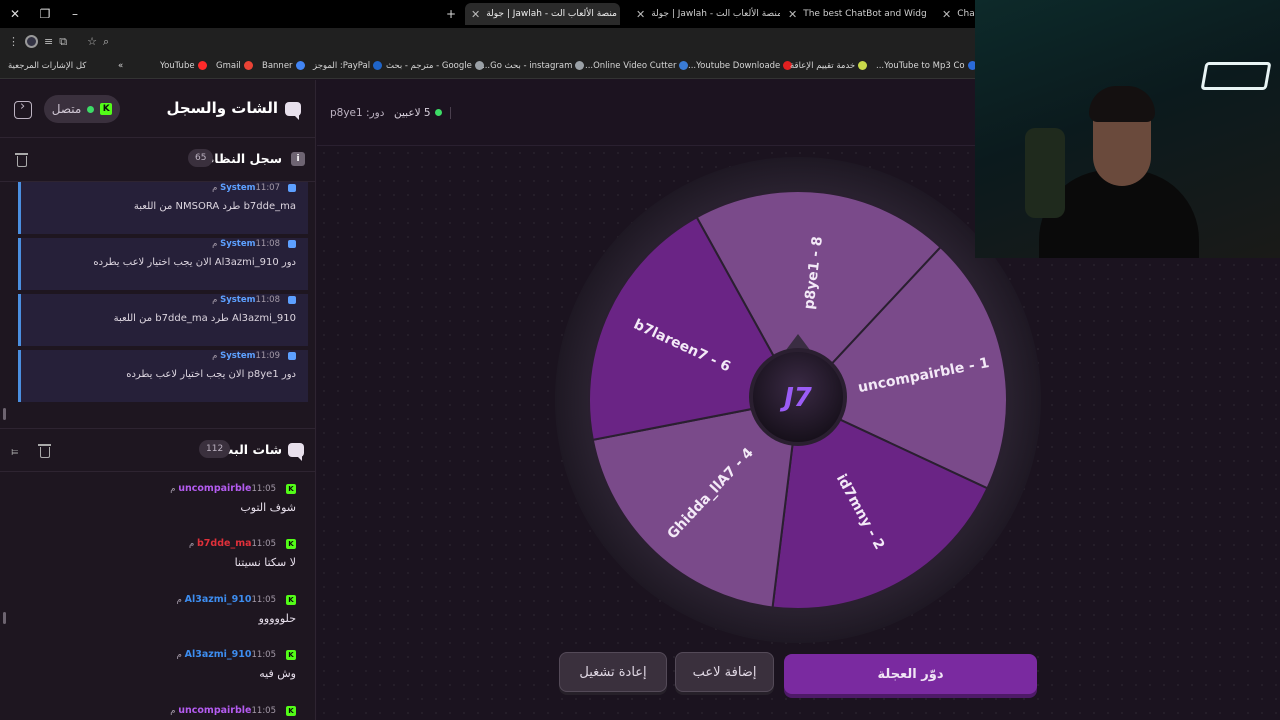 The height and width of the screenshot is (720, 1280). Describe the element at coordinates (580, 65) in the screenshot. I see `google-icon` at that location.